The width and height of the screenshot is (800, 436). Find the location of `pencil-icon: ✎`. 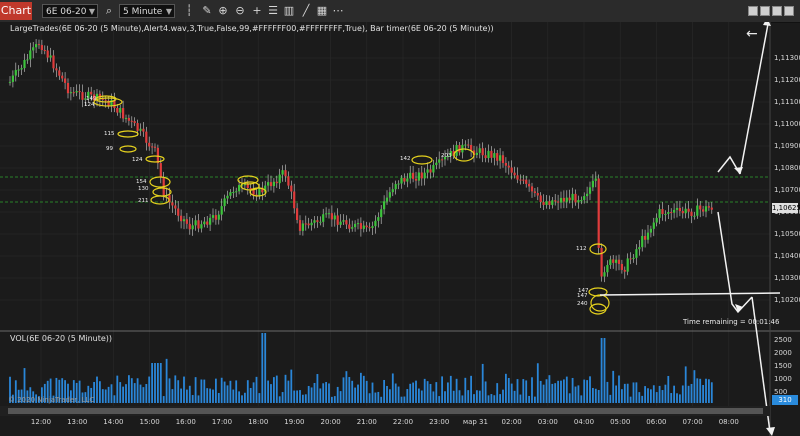

pencil-icon: ✎ is located at coordinates (207, 11).